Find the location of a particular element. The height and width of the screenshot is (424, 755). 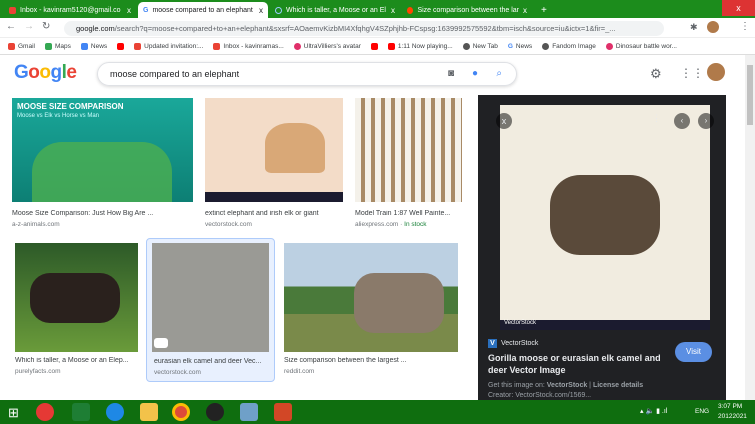

window-close-button: x is located at coordinates (738, 8).